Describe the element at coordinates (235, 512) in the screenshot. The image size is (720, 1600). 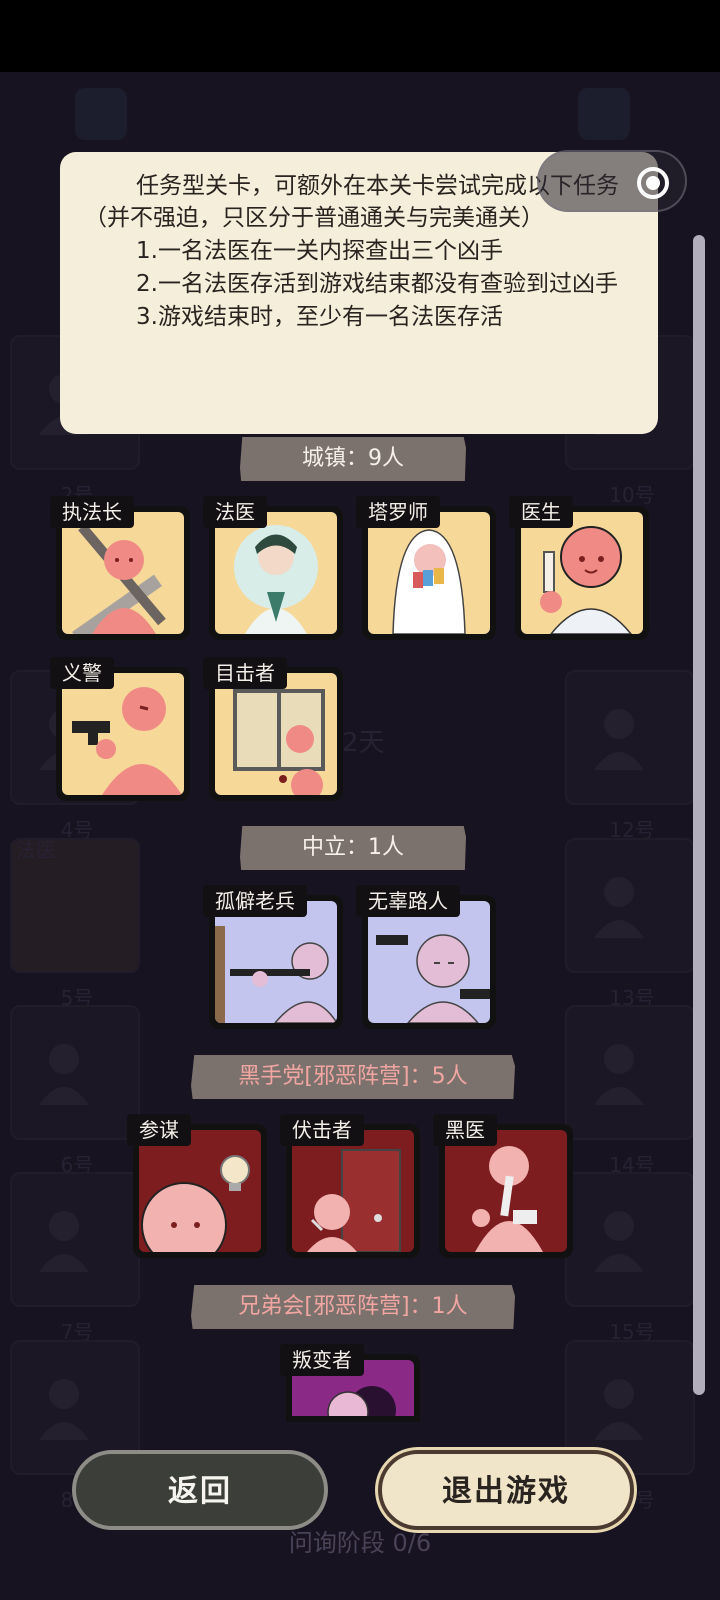
I see `role-name: 法医` at that location.